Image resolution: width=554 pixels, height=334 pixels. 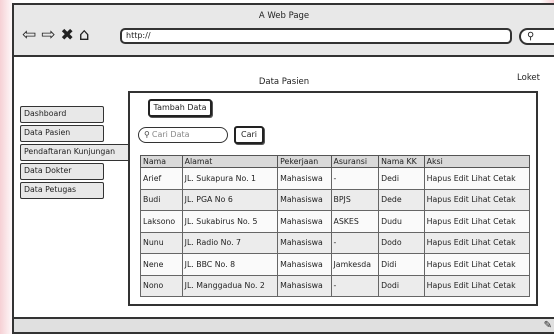 I want to click on cell-asuransi: Jamkesda, so click(x=355, y=264).